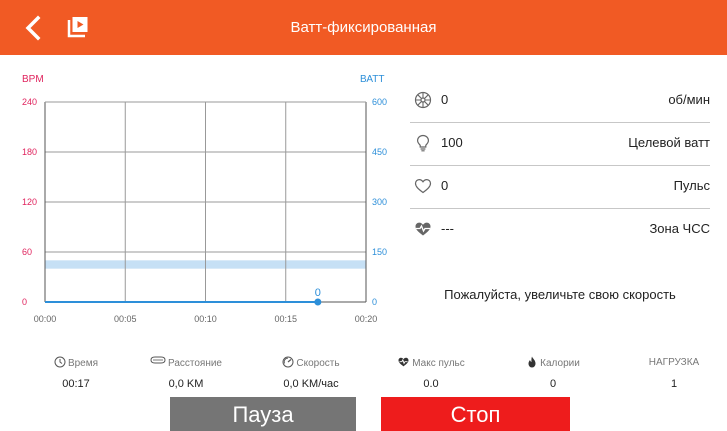 This screenshot has height=431, width=727. What do you see at coordinates (33, 79) in the screenshot?
I see `left-axis-title: BPM` at bounding box center [33, 79].